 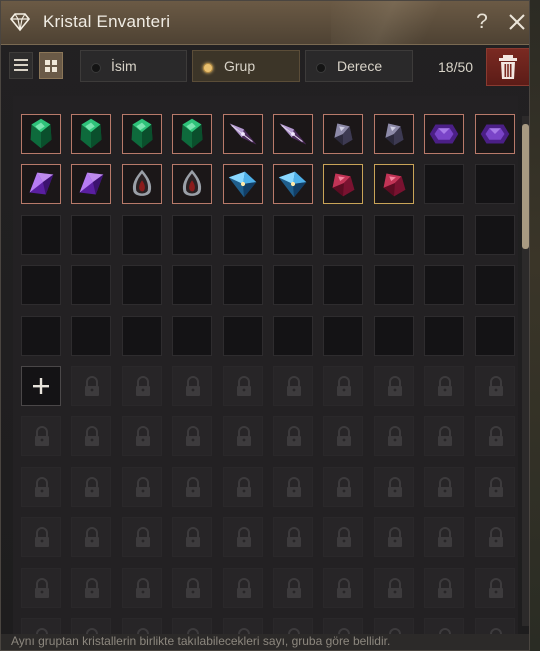 I want to click on sort-by-grade-button: Derece, so click(x=359, y=66).